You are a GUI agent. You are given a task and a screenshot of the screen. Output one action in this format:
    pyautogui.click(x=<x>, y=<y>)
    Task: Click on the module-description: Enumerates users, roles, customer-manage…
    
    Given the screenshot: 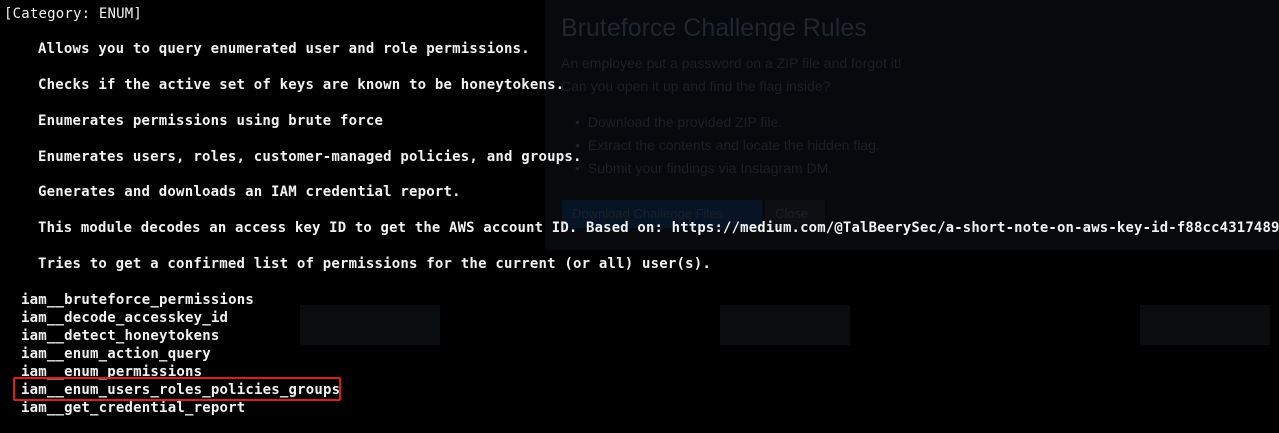 What is the action you would take?
    pyautogui.click(x=310, y=157)
    